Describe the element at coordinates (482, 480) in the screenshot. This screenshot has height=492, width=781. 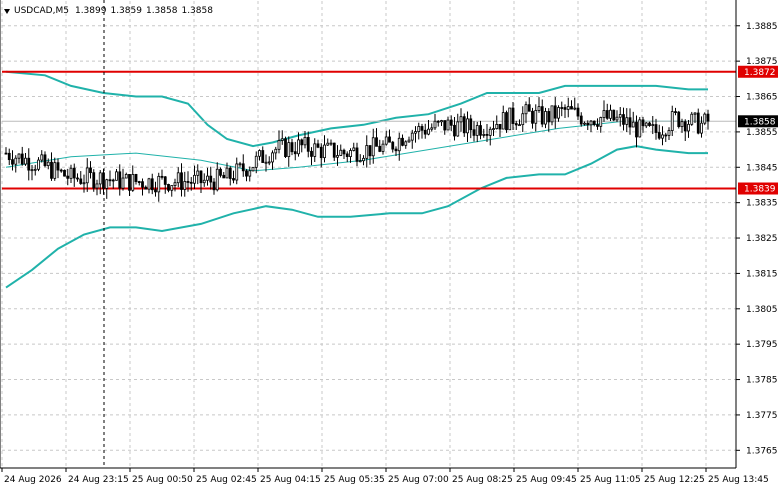
I see `time-tick-label: 25 Aug 08:25` at that location.